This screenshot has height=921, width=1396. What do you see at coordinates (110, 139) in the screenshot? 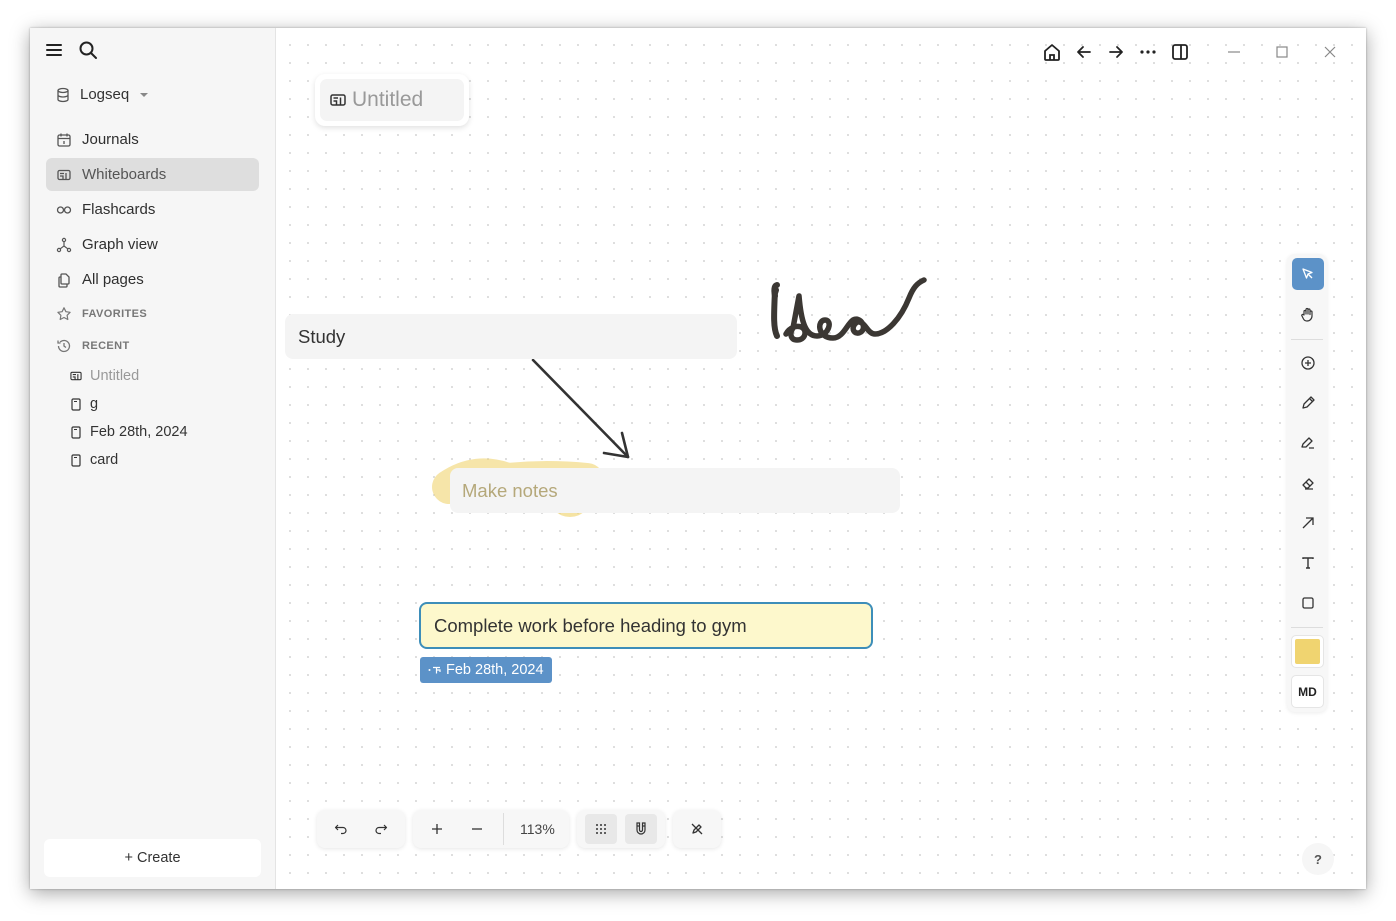
I see `nav-label: Journals` at bounding box center [110, 139].